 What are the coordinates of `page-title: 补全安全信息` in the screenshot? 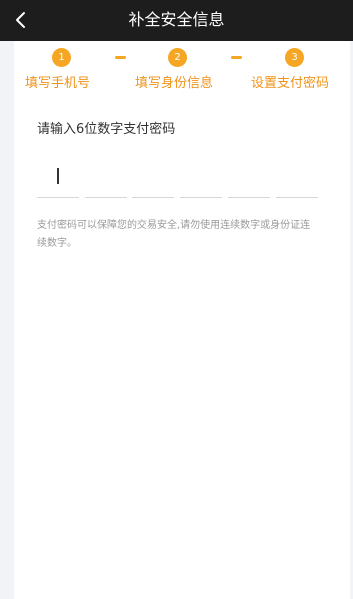 It's located at (176, 19).